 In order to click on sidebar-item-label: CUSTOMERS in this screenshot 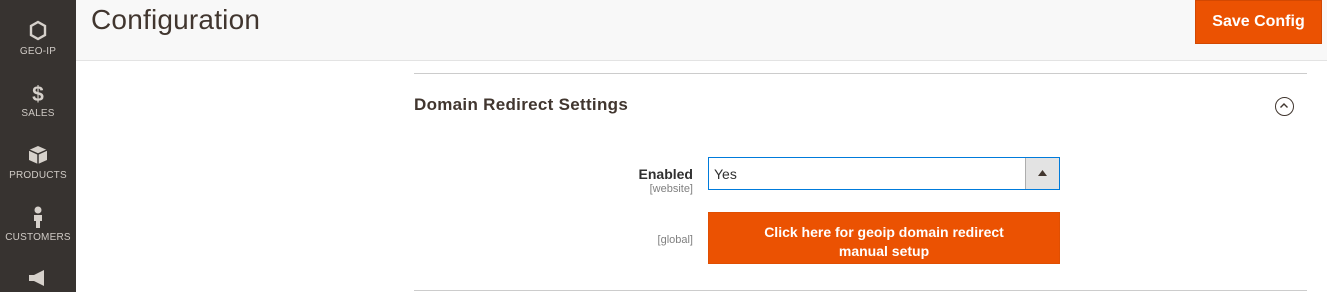, I will do `click(38, 237)`.